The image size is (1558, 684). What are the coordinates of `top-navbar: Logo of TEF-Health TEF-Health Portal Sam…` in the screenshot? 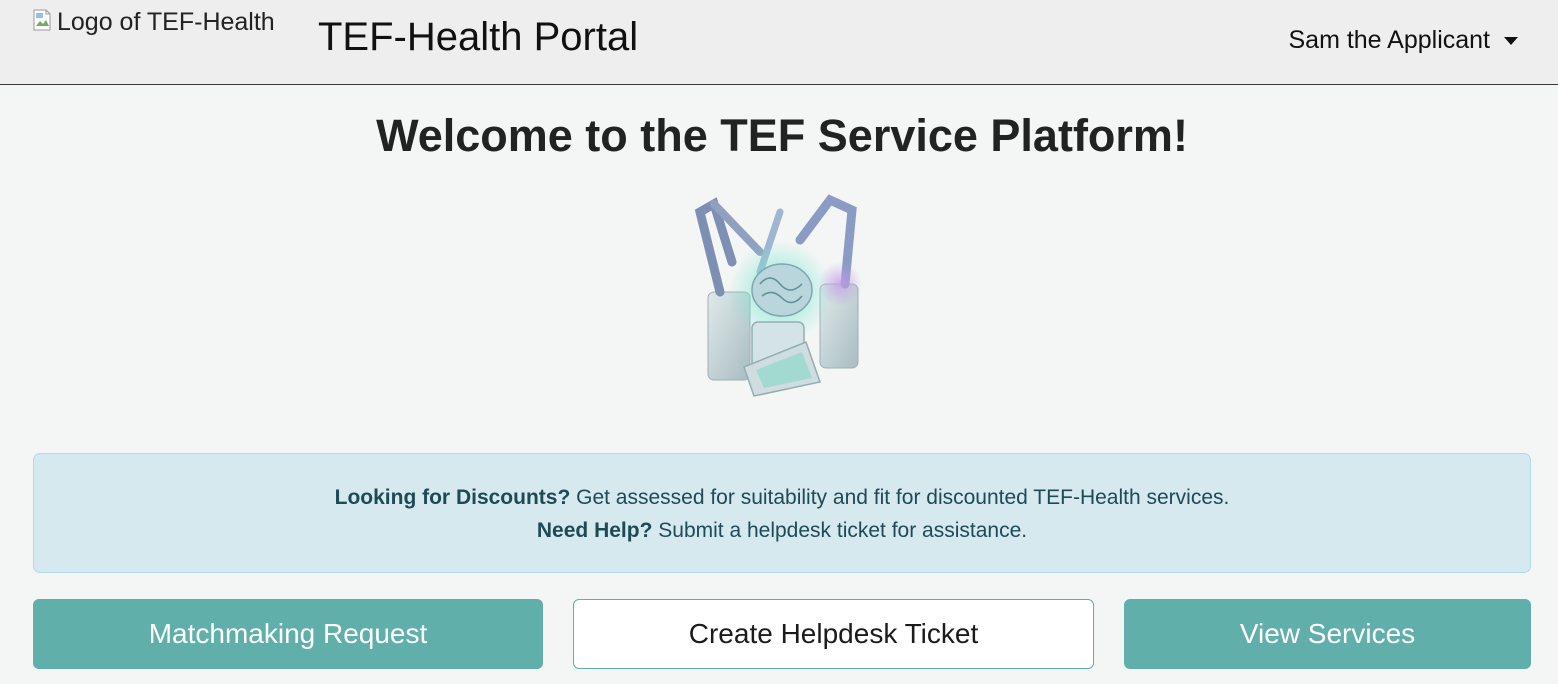 It's located at (779, 42).